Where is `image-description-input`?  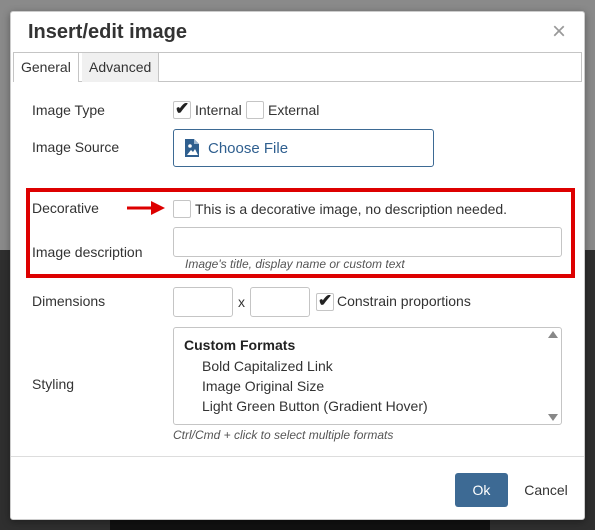
image-description-input is located at coordinates (367, 242).